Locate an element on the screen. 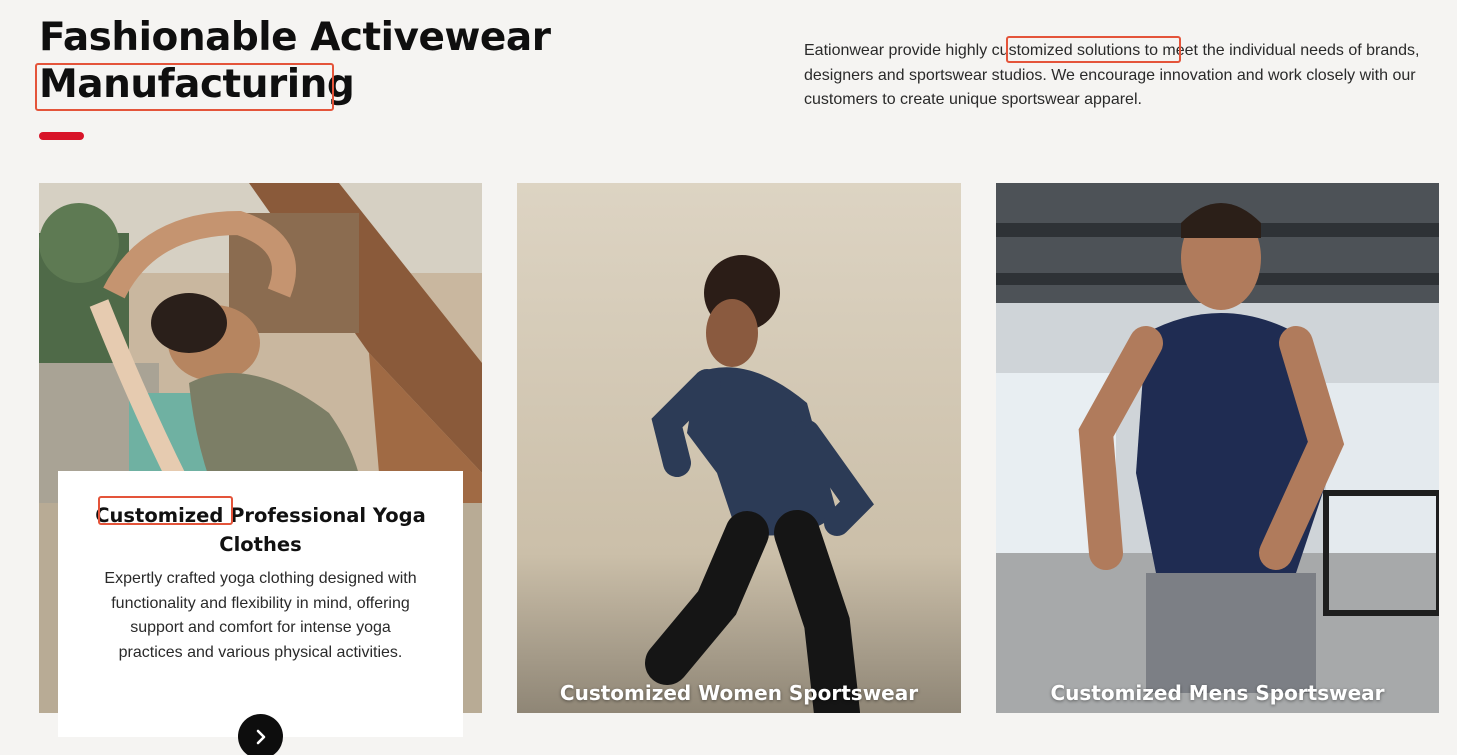 This screenshot has width=1457, height=755. card-title-yoga: Customized Professional Yoga Clothes is located at coordinates (260, 530).